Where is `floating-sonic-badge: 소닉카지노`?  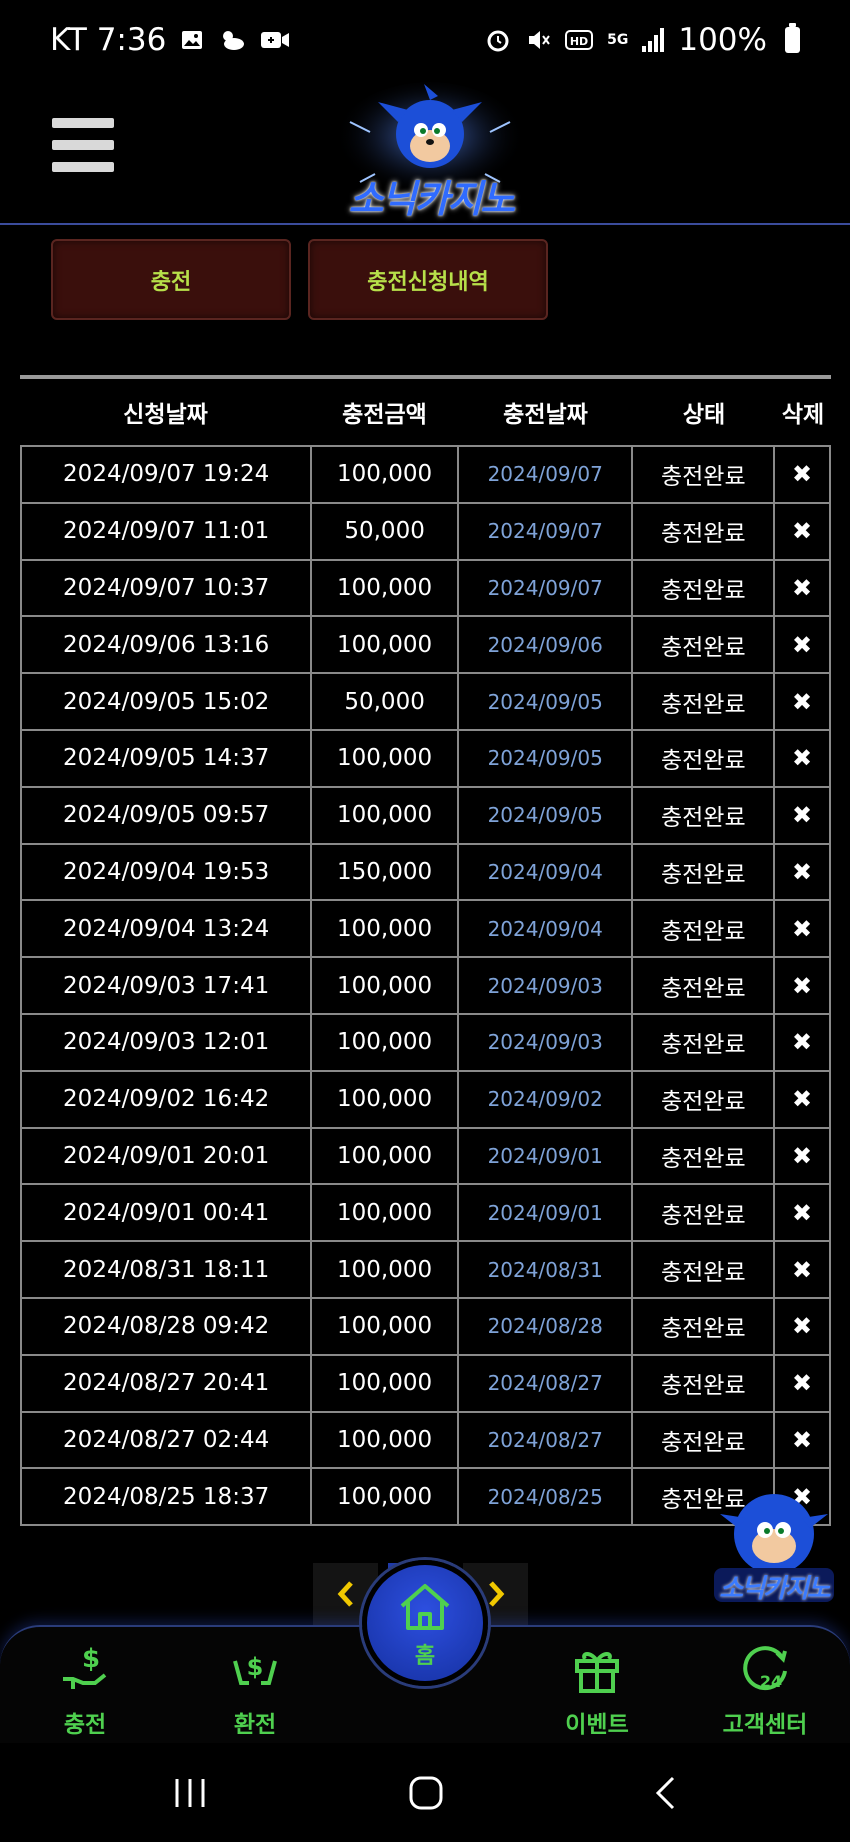 floating-sonic-badge: 소닉카지노 is located at coordinates (774, 1548).